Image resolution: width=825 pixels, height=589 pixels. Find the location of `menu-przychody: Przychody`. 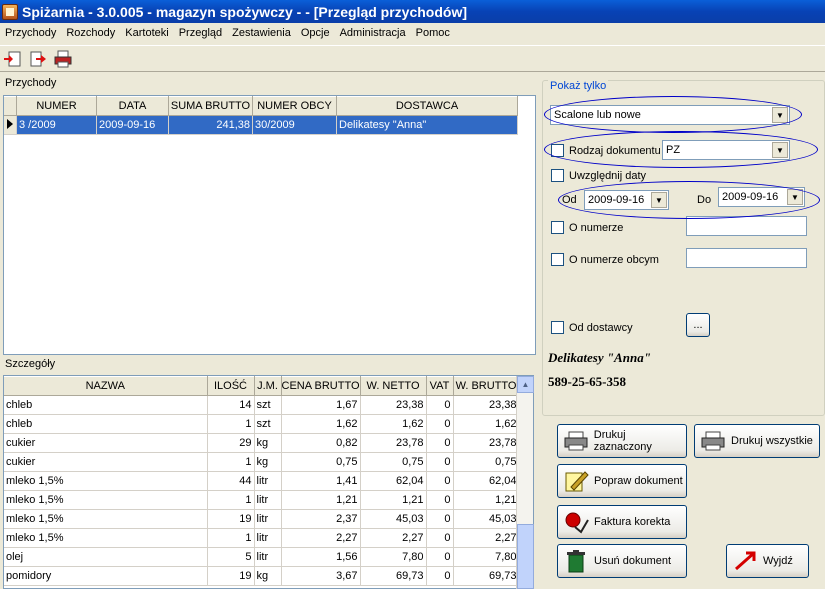

menu-przychody: Przychody is located at coordinates (30, 33).